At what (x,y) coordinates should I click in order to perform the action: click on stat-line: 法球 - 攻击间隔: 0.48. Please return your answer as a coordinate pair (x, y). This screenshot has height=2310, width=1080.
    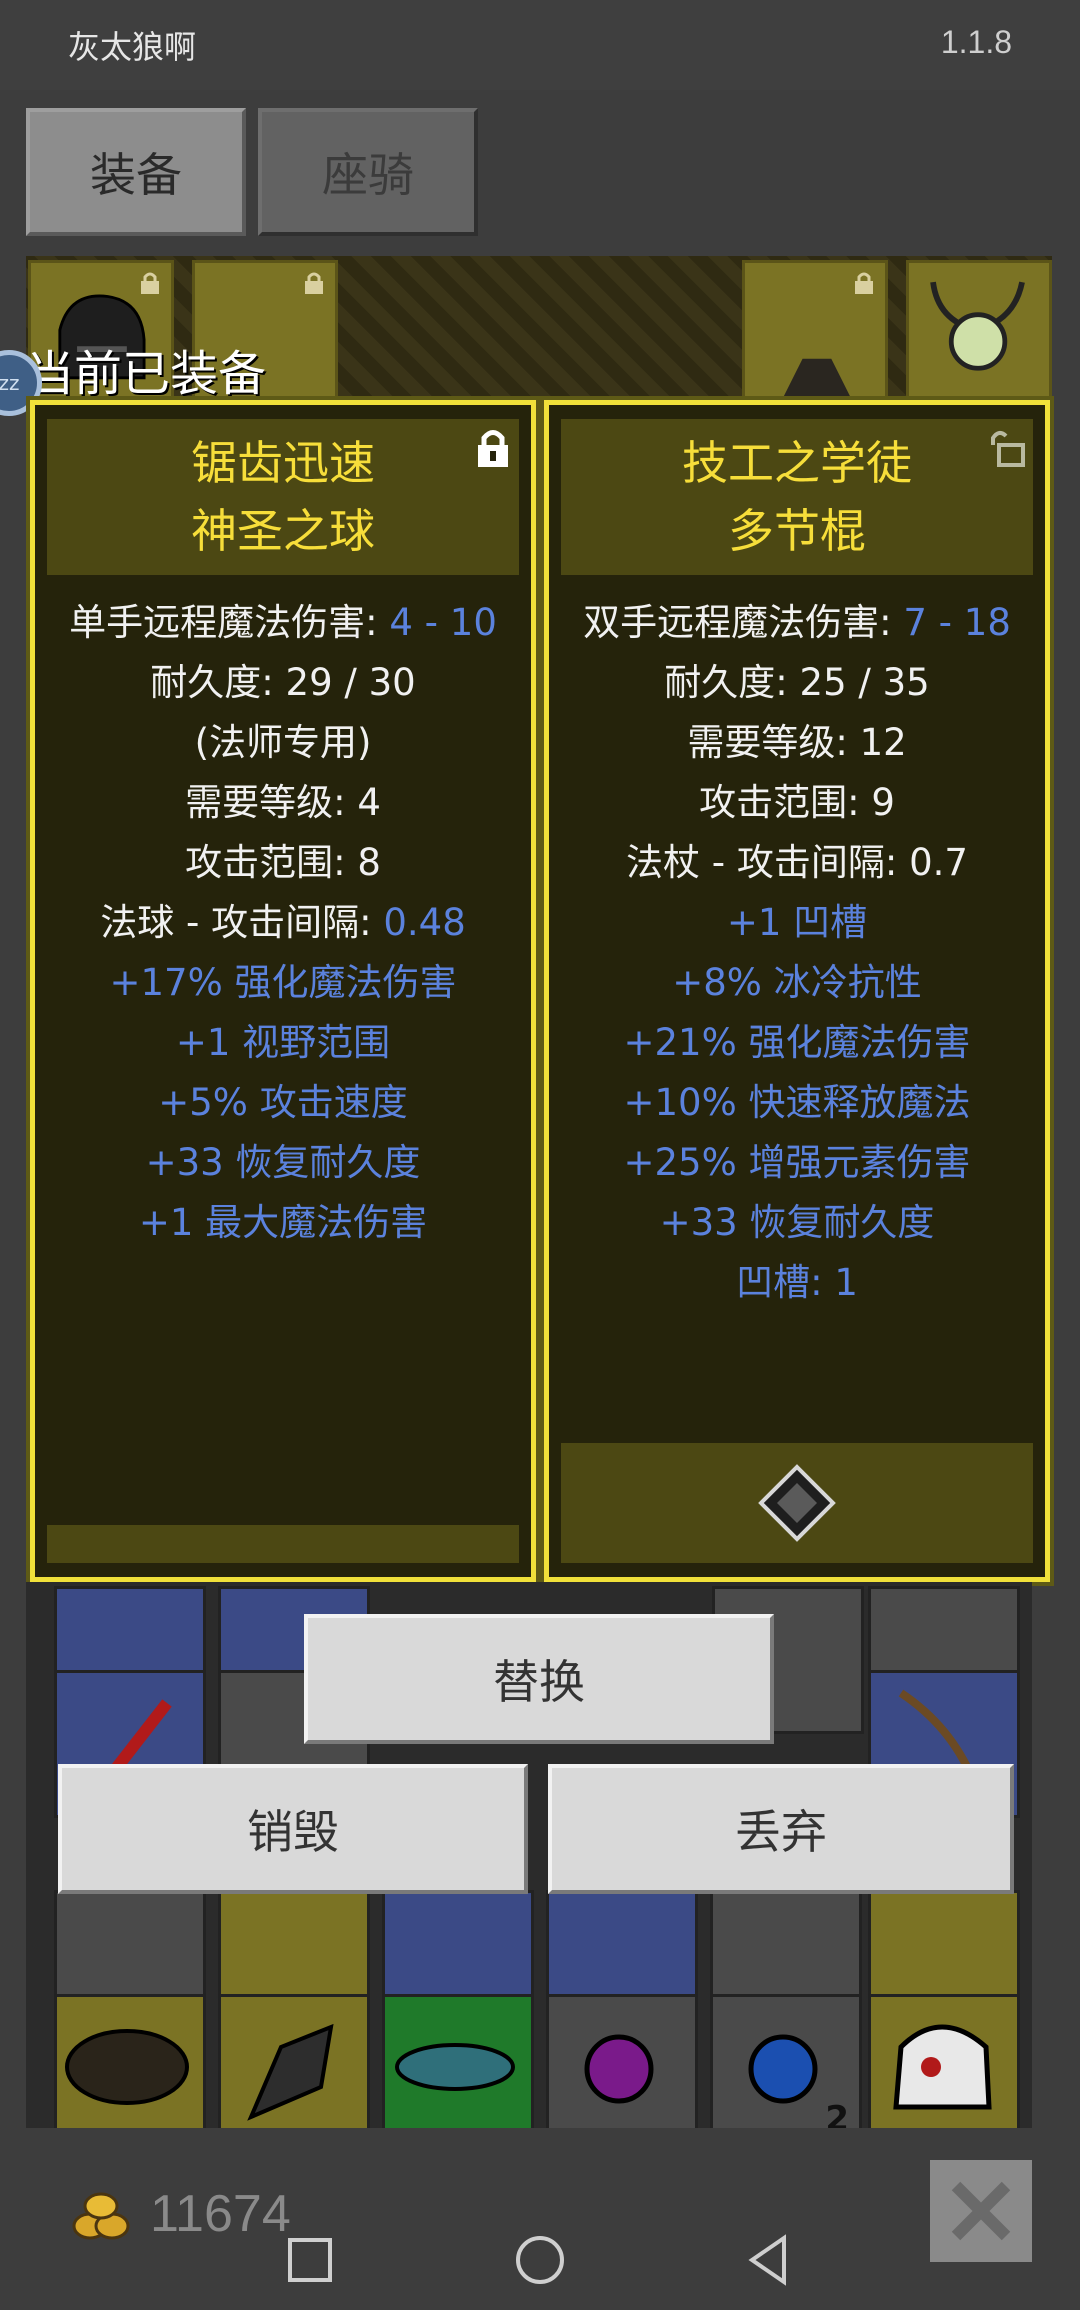
    Looking at the image, I should click on (283, 922).